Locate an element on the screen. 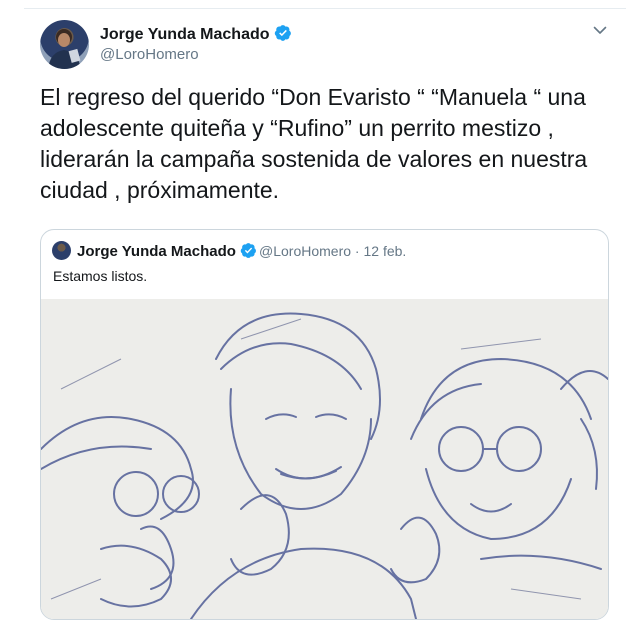 The width and height of the screenshot is (638, 632). quoted-author-name: Jorge Yunda Machado is located at coordinates (167, 251).